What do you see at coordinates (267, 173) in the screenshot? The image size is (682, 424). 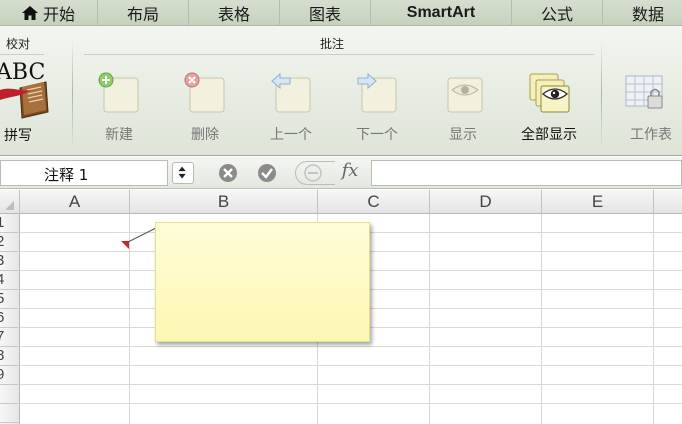 I see `confirm-entry-icon` at bounding box center [267, 173].